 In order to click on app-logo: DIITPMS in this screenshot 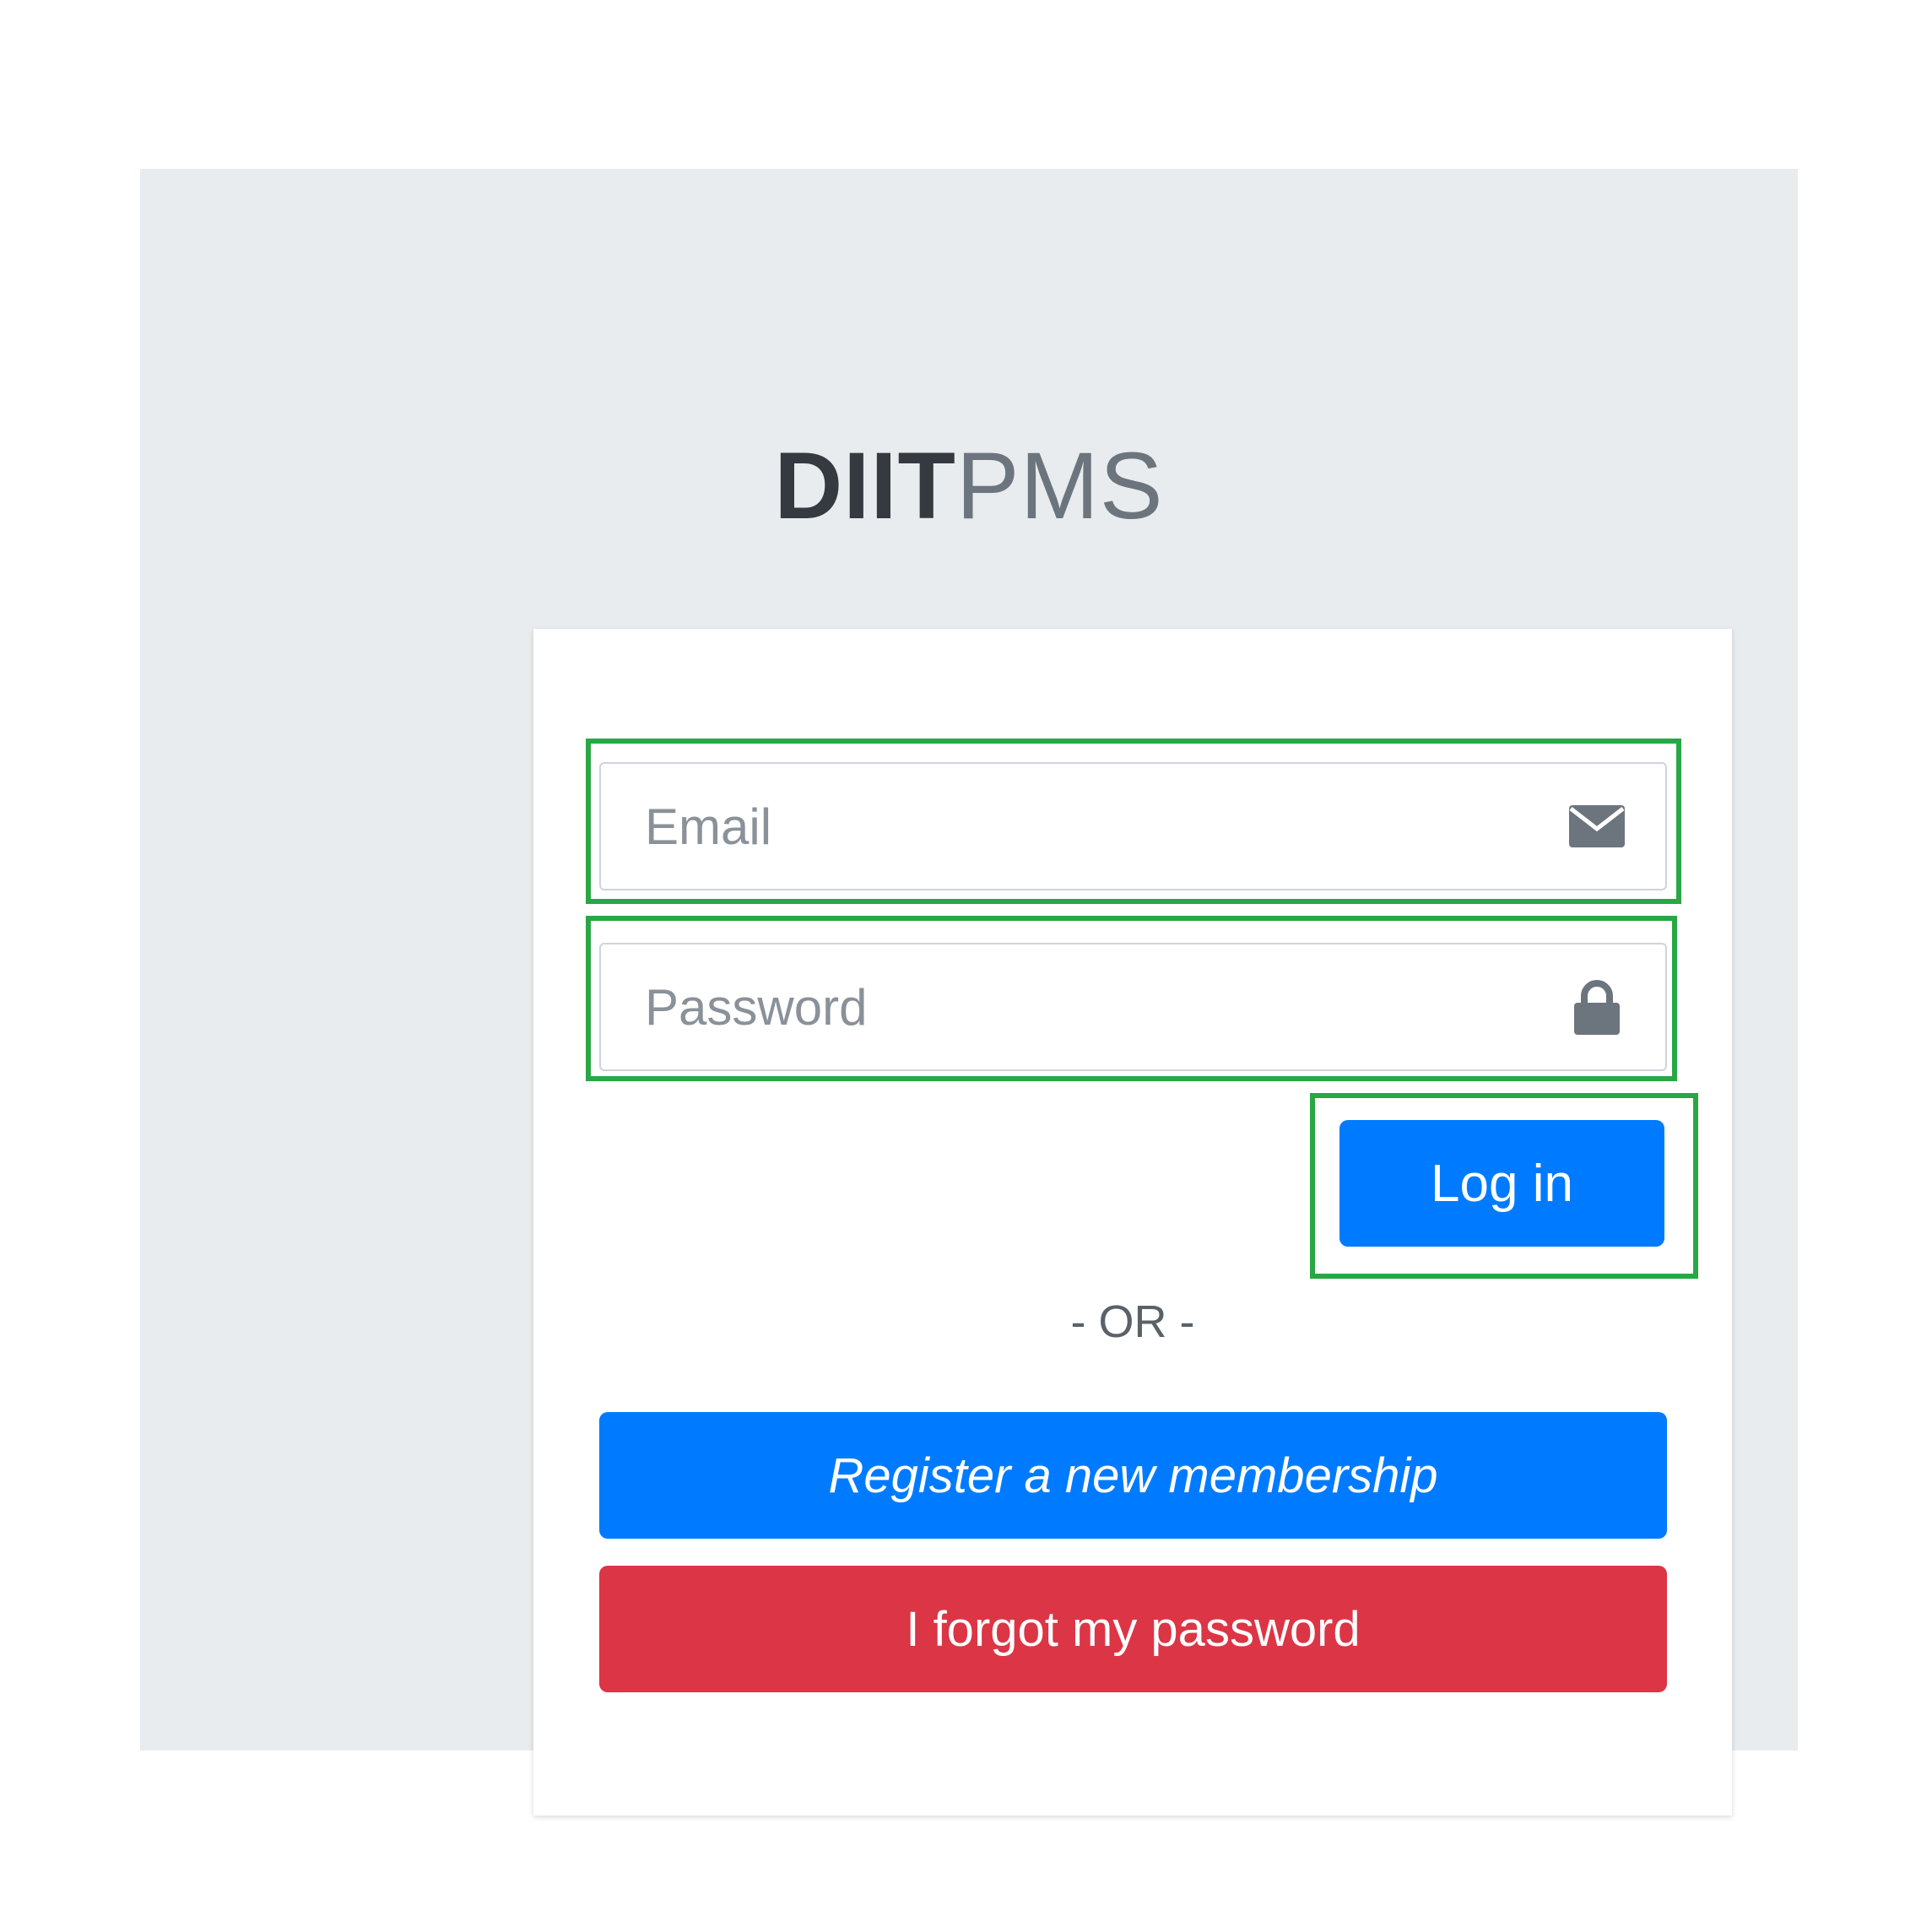, I will do `click(969, 486)`.